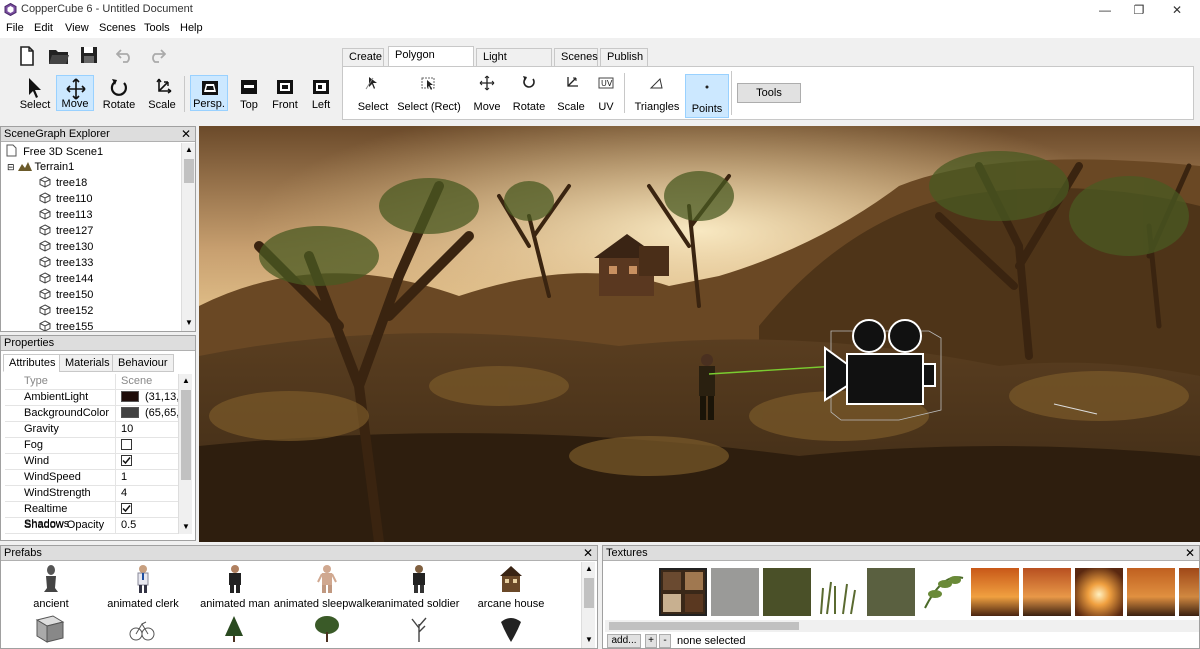 The image size is (1200, 649). What do you see at coordinates (157, 28) in the screenshot?
I see `menu-tools: Tools` at bounding box center [157, 28].